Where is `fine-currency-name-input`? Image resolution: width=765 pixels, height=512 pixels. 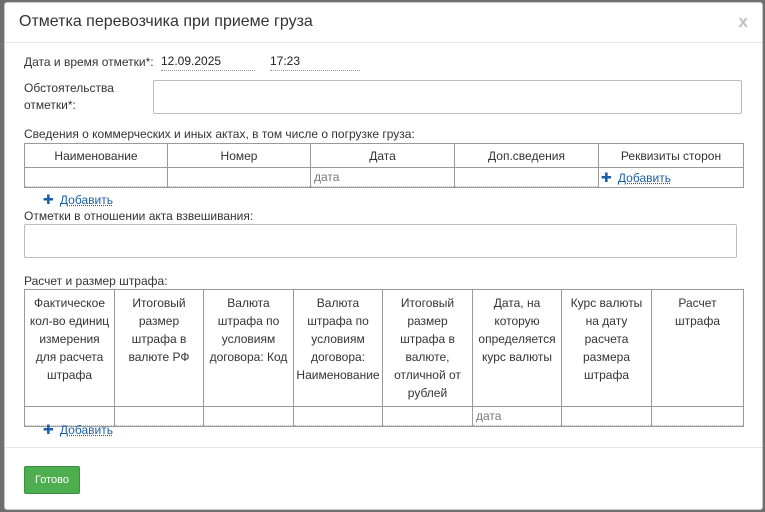 fine-currency-name-input is located at coordinates (338, 417).